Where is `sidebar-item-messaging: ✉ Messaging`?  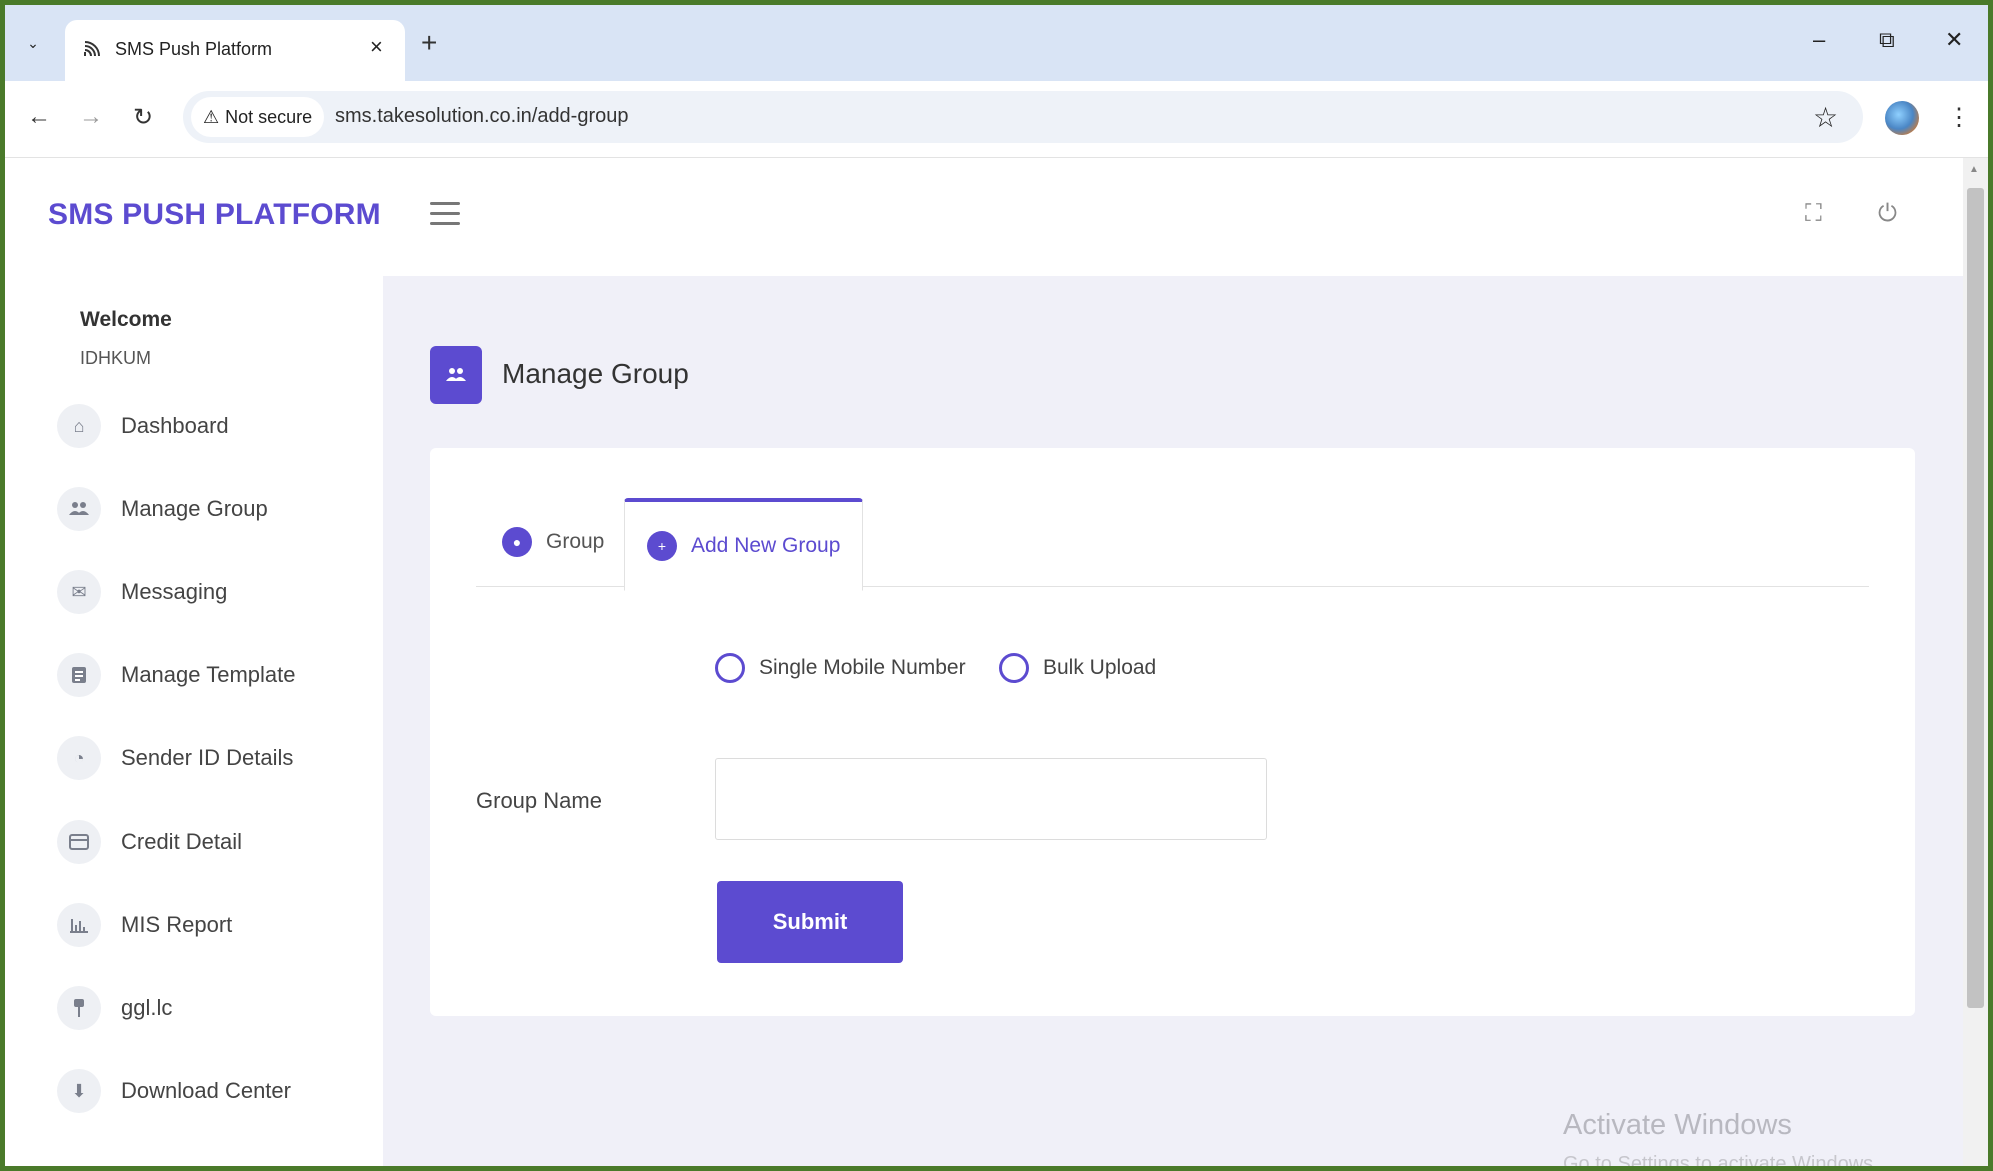
sidebar-item-messaging: ✉ Messaging is located at coordinates (142, 592).